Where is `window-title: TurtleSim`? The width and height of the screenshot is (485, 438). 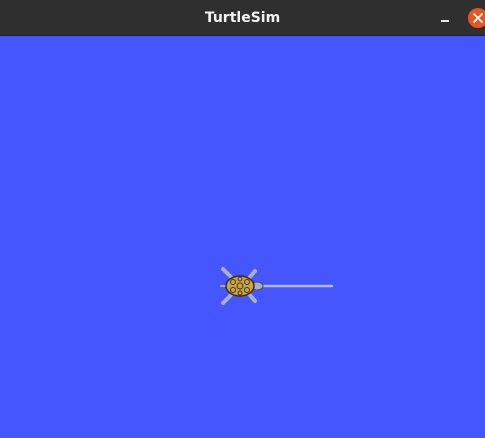
window-title: TurtleSim is located at coordinates (242, 18).